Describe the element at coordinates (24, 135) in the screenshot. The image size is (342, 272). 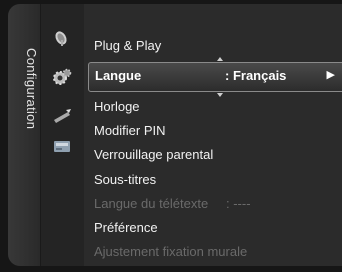
I see `category-tab: Configuration` at that location.